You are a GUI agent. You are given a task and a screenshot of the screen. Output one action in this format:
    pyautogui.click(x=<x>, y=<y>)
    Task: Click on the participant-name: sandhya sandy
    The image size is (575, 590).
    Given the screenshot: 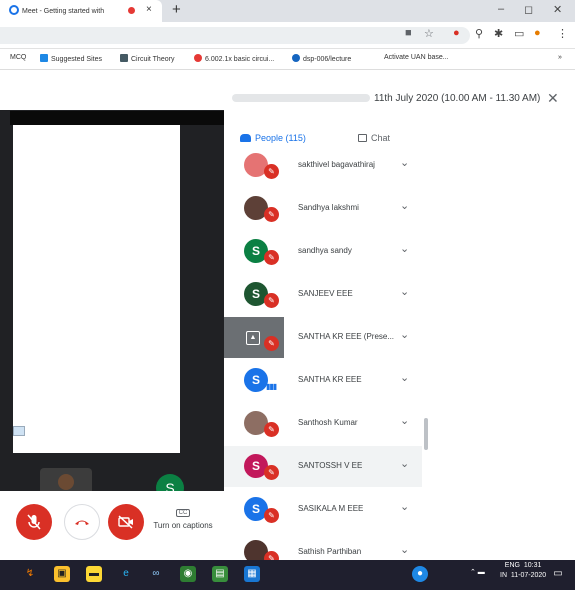 What is the action you would take?
    pyautogui.click(x=325, y=250)
    